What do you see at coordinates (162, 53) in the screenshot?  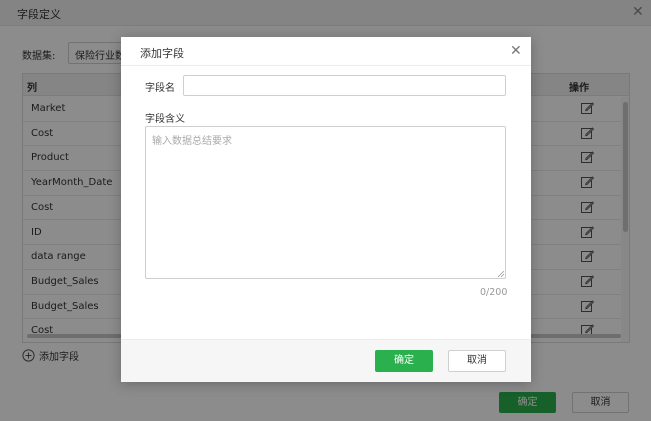 I see `dialog-title: 添加字段` at bounding box center [162, 53].